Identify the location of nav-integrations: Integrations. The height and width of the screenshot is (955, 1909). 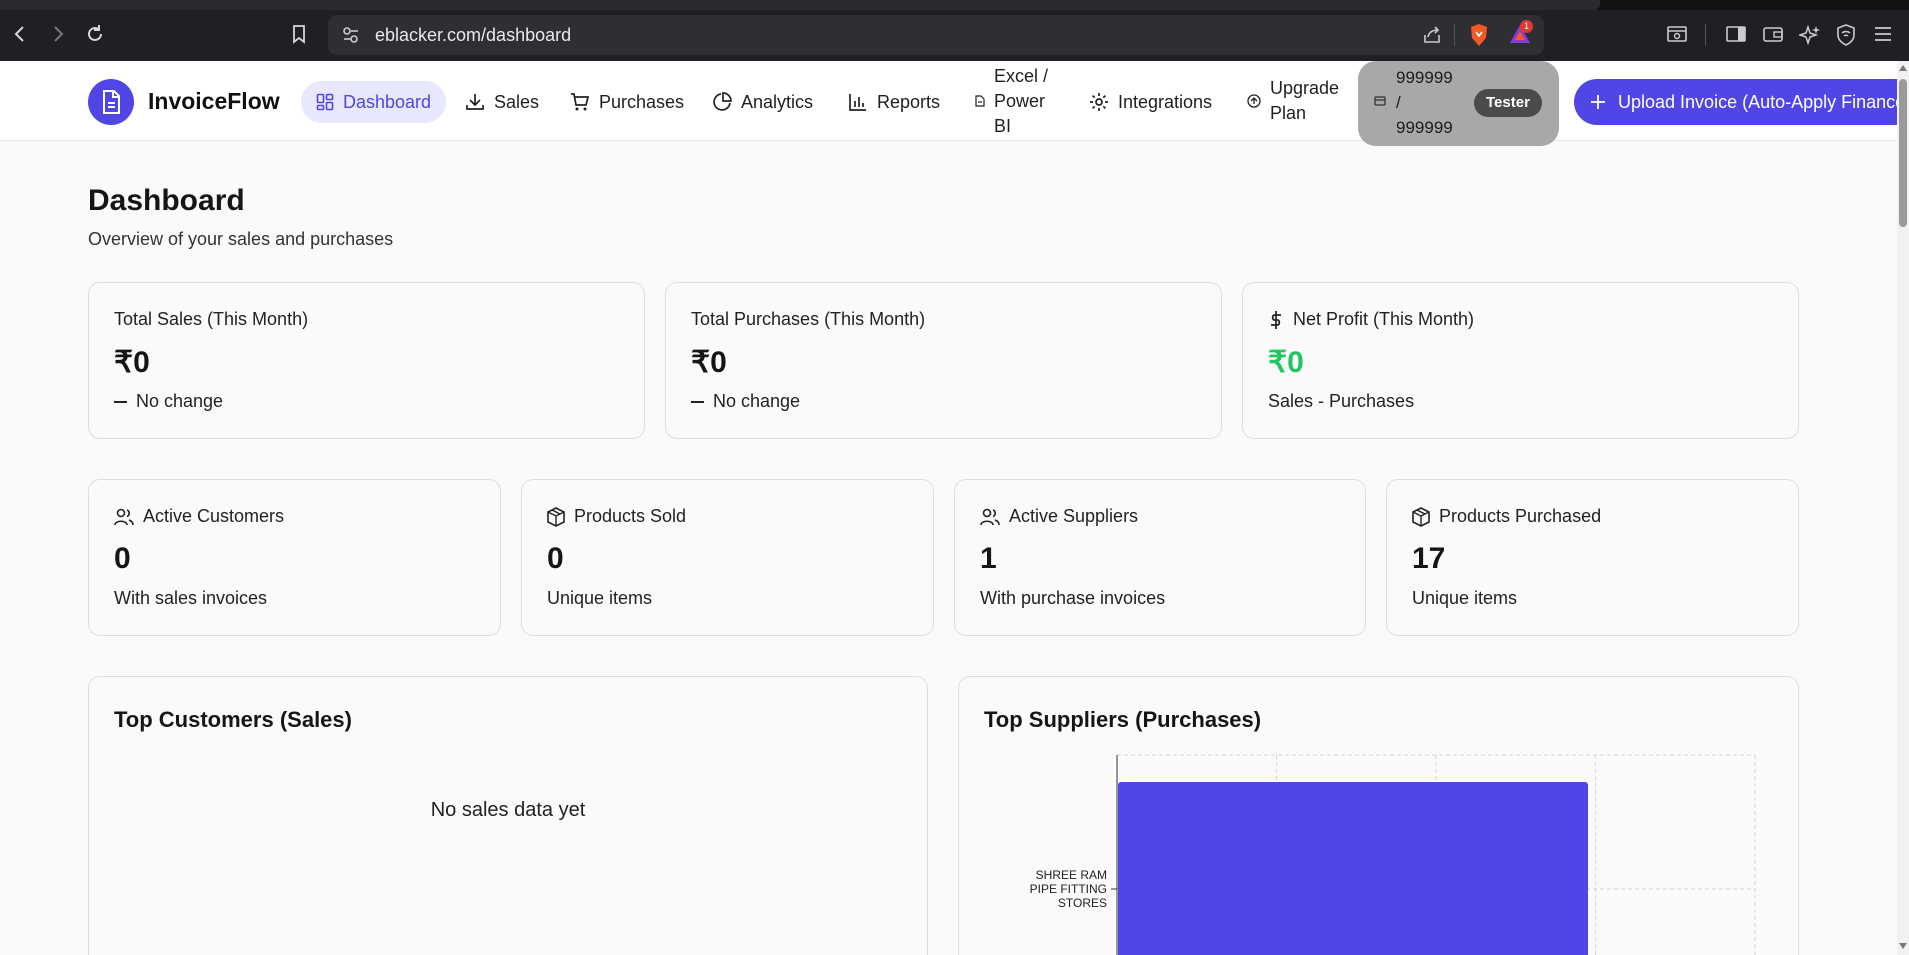
(1150, 102).